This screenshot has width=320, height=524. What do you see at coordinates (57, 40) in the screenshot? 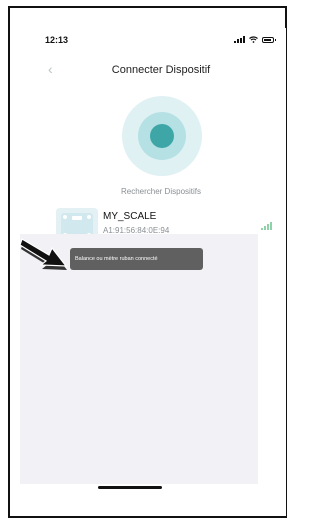
I see `status-time: 12:13` at bounding box center [57, 40].